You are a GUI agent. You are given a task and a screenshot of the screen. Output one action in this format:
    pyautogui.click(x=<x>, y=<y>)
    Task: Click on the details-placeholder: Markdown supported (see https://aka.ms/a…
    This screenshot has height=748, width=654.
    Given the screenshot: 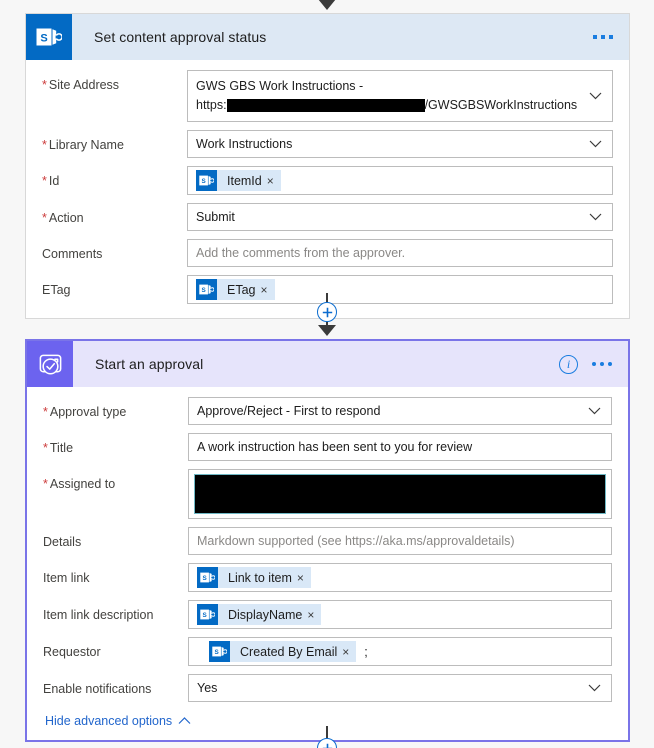 What is the action you would take?
    pyautogui.click(x=356, y=541)
    